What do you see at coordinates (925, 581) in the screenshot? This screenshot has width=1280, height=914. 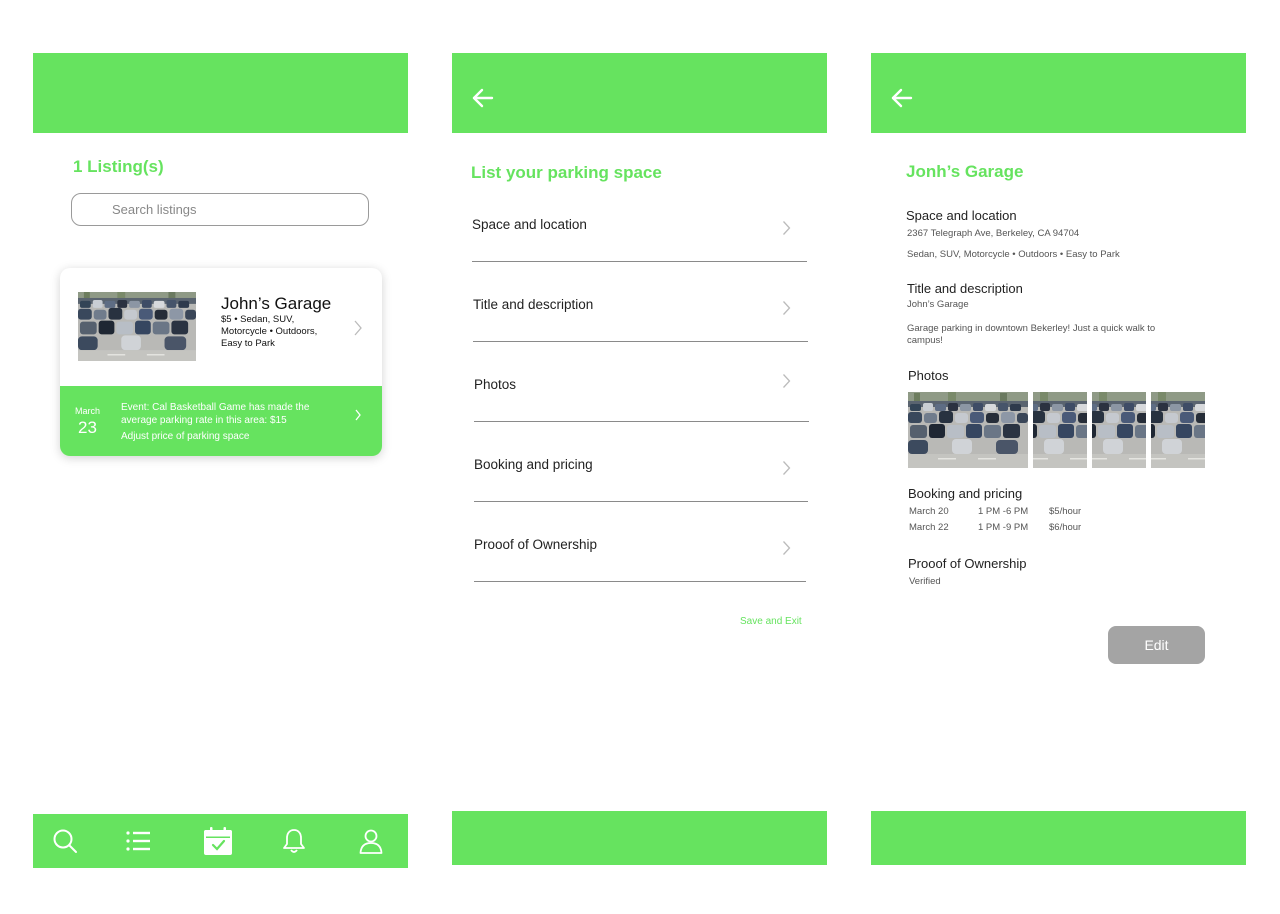 I see `verified-status: Verified` at bounding box center [925, 581].